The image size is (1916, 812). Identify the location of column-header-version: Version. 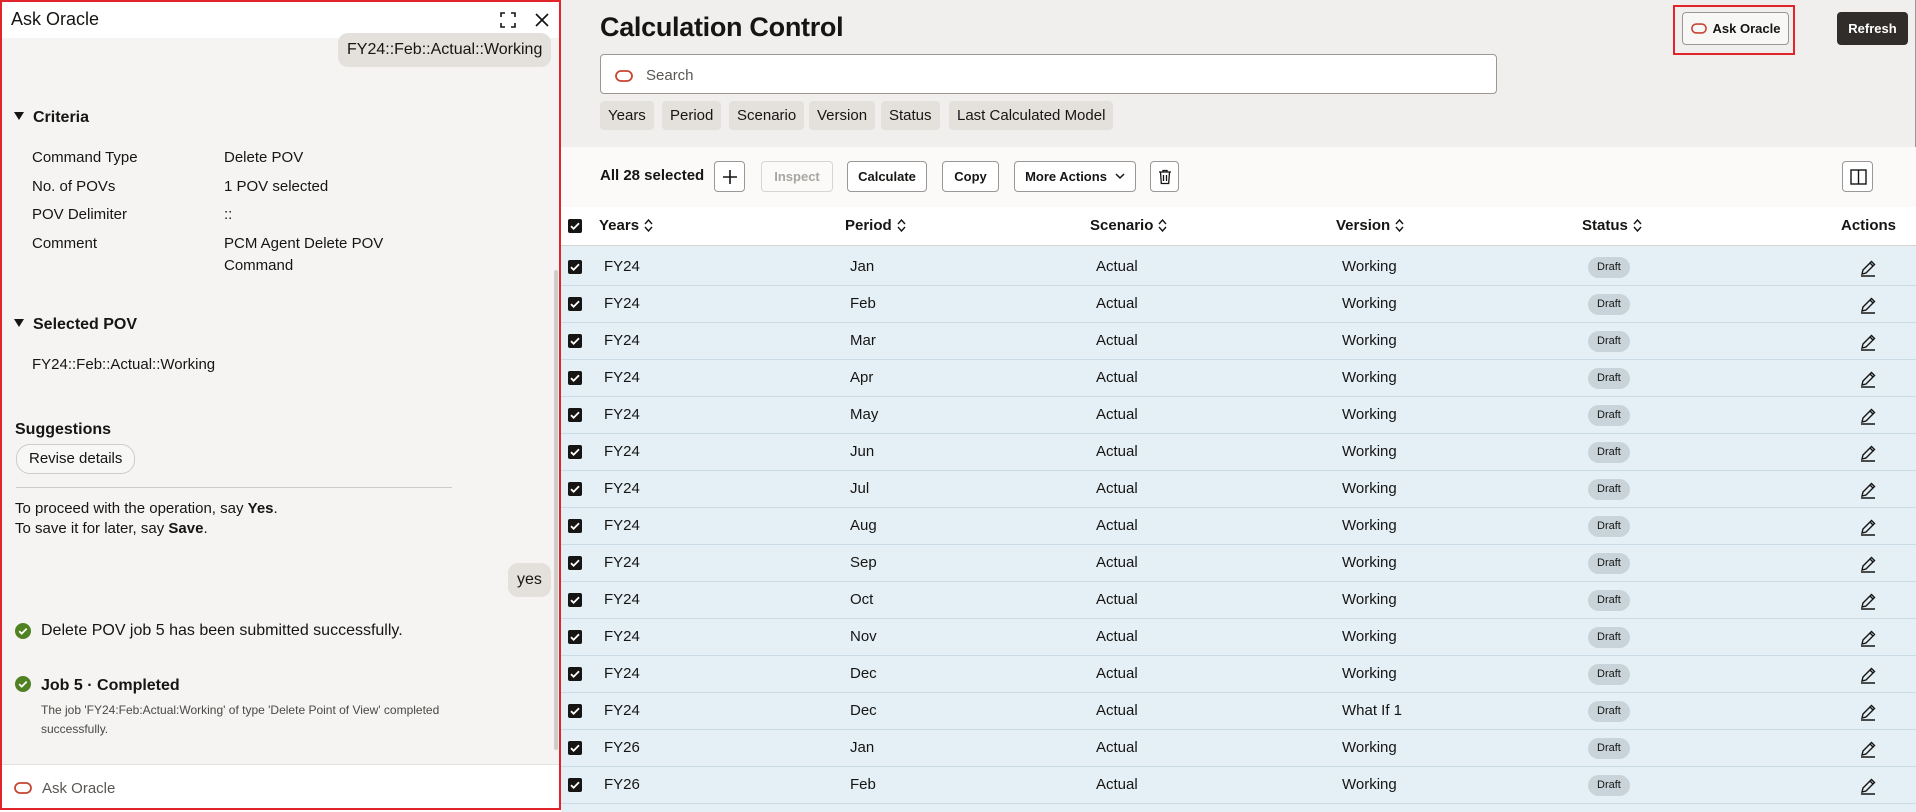
(1370, 225).